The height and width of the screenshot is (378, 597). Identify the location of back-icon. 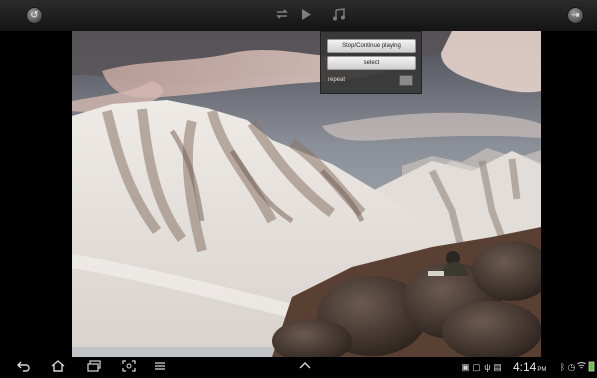
(24, 367).